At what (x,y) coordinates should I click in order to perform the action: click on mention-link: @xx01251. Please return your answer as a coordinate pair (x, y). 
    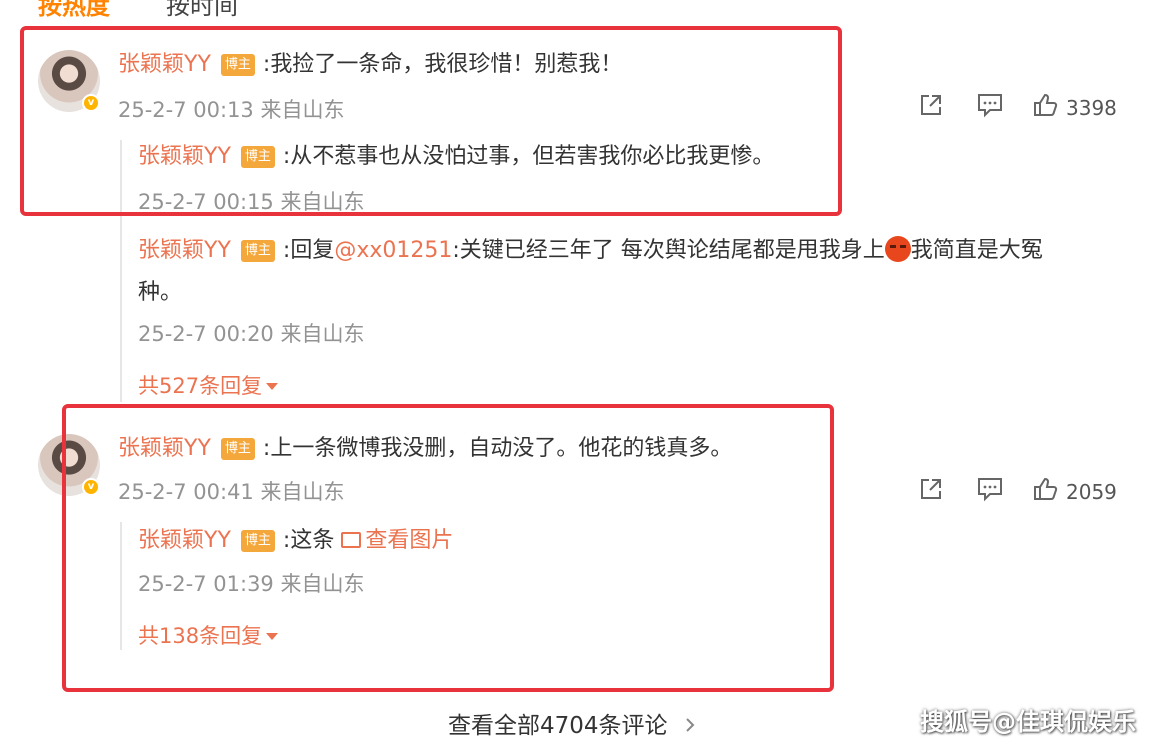
    Looking at the image, I should click on (393, 250).